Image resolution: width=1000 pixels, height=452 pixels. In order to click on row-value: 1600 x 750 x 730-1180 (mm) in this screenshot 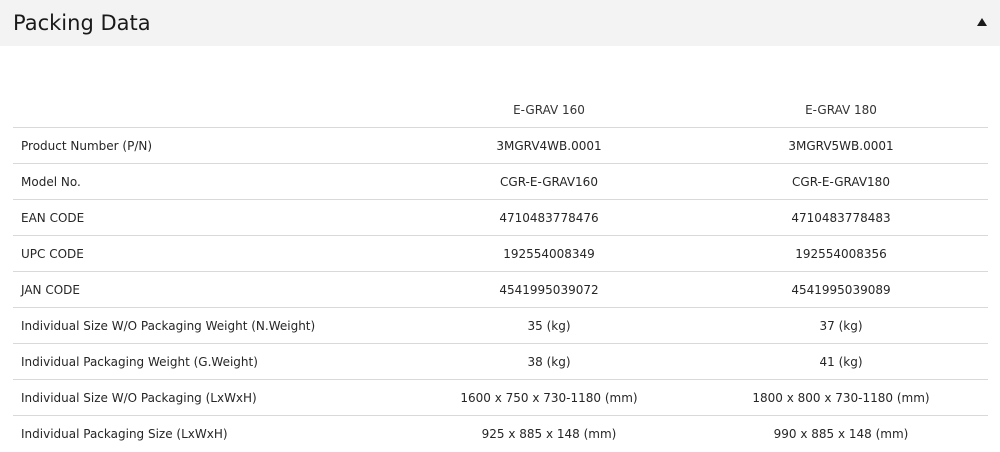, I will do `click(549, 398)`.